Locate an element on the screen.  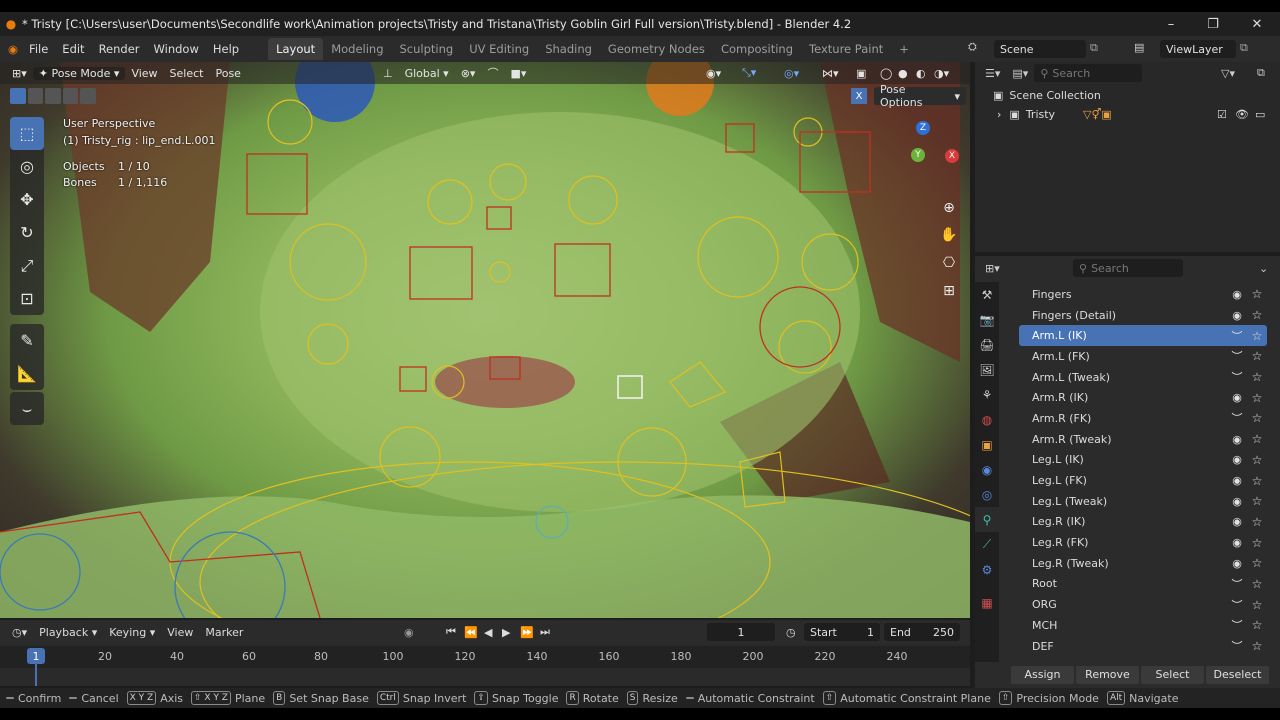
deselect-button: Deselect is located at coordinates (1237, 675).